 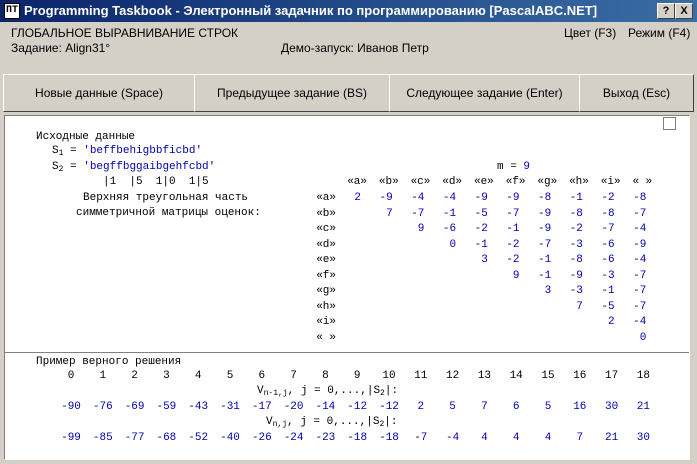 What do you see at coordinates (293, 407) in the screenshot?
I see `v1-value: -20` at bounding box center [293, 407].